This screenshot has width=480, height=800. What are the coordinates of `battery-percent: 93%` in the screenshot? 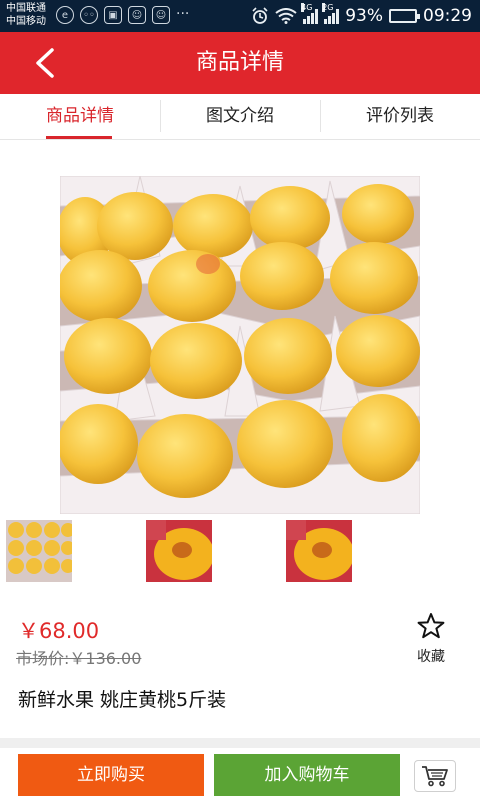 It's located at (364, 16).